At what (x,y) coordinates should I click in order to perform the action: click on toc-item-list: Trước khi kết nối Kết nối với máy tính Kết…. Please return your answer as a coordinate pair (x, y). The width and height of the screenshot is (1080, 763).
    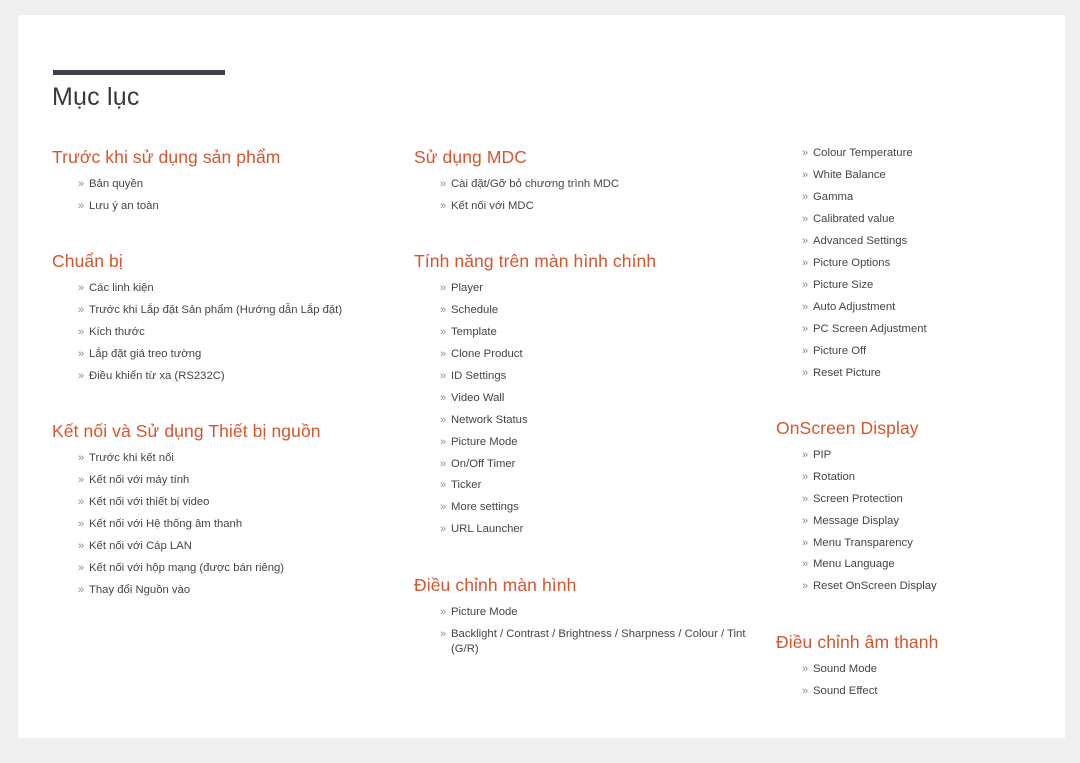
    Looking at the image, I should click on (221, 524).